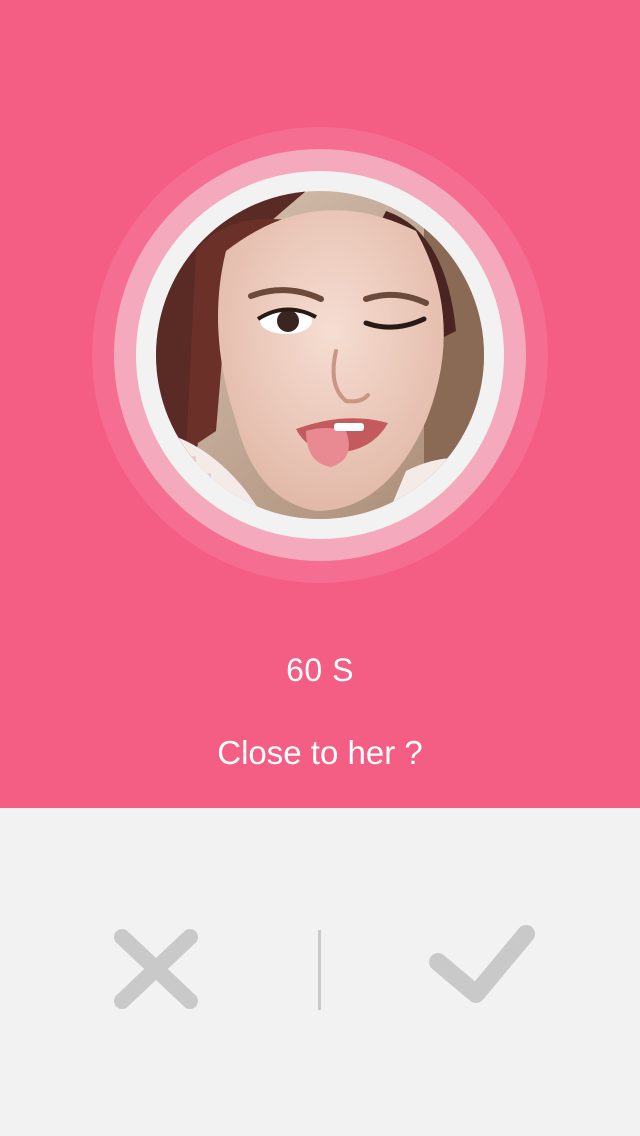 The height and width of the screenshot is (1136, 640). I want to click on avatar, so click(320, 355).